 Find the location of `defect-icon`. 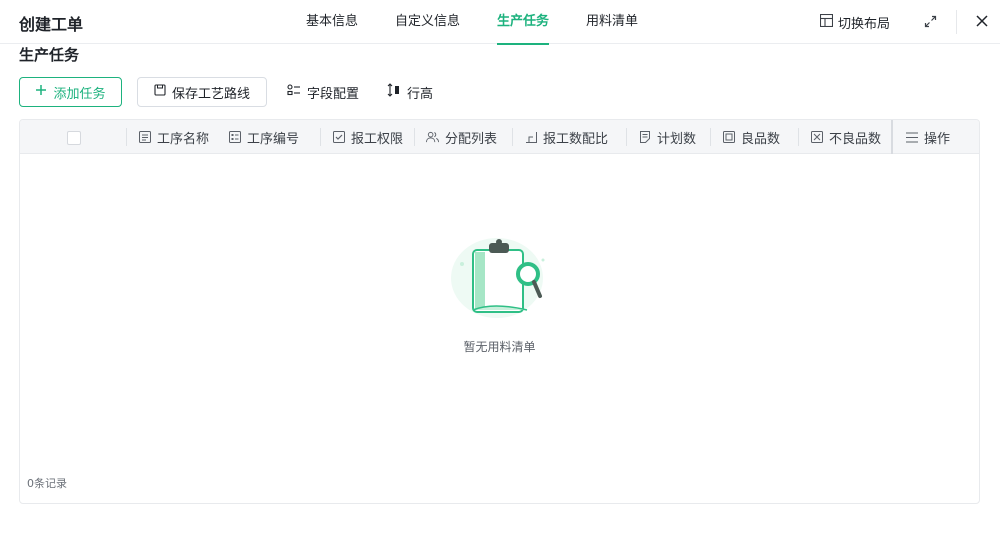

defect-icon is located at coordinates (816, 137).